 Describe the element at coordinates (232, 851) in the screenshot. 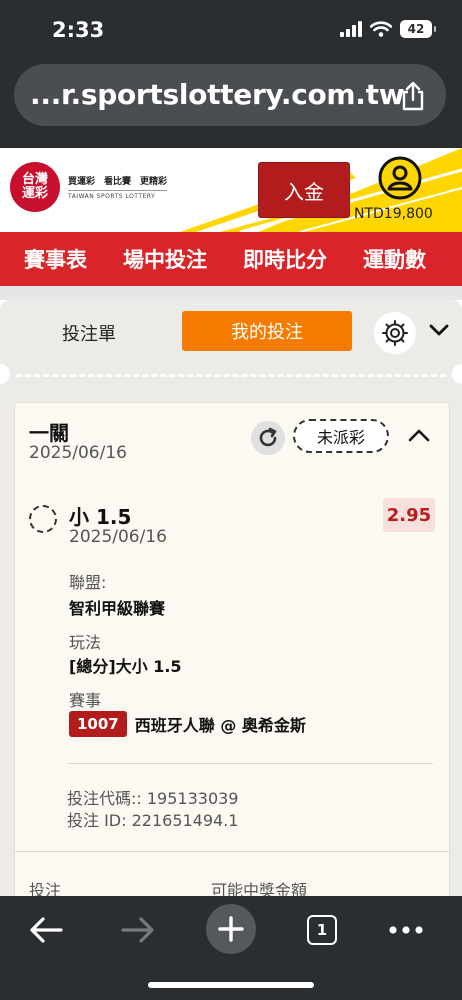

I see `card-footer-divider` at that location.